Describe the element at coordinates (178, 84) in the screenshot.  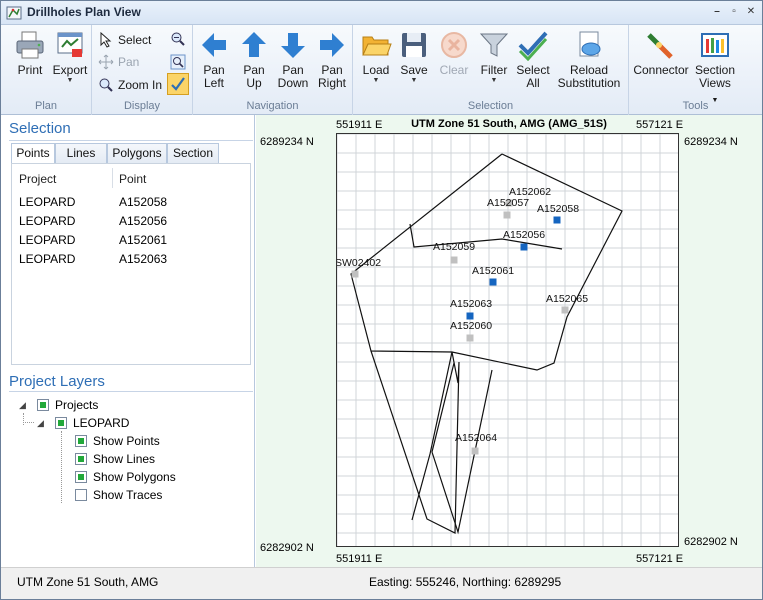
I see `check-pencil-icon` at that location.